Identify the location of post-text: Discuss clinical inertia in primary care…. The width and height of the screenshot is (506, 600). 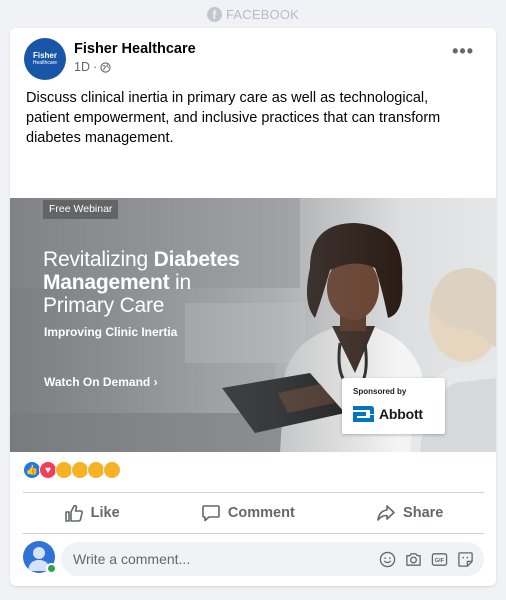
(233, 118).